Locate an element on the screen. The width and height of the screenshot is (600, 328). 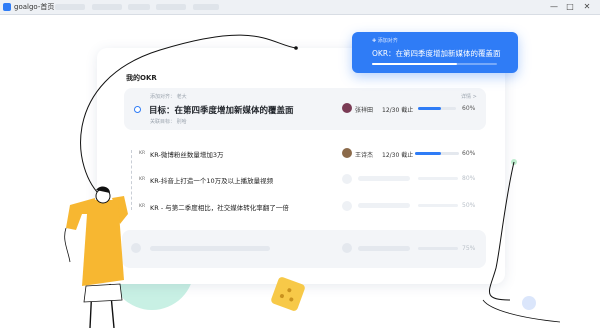
squiggle-line is located at coordinates (501, 231).